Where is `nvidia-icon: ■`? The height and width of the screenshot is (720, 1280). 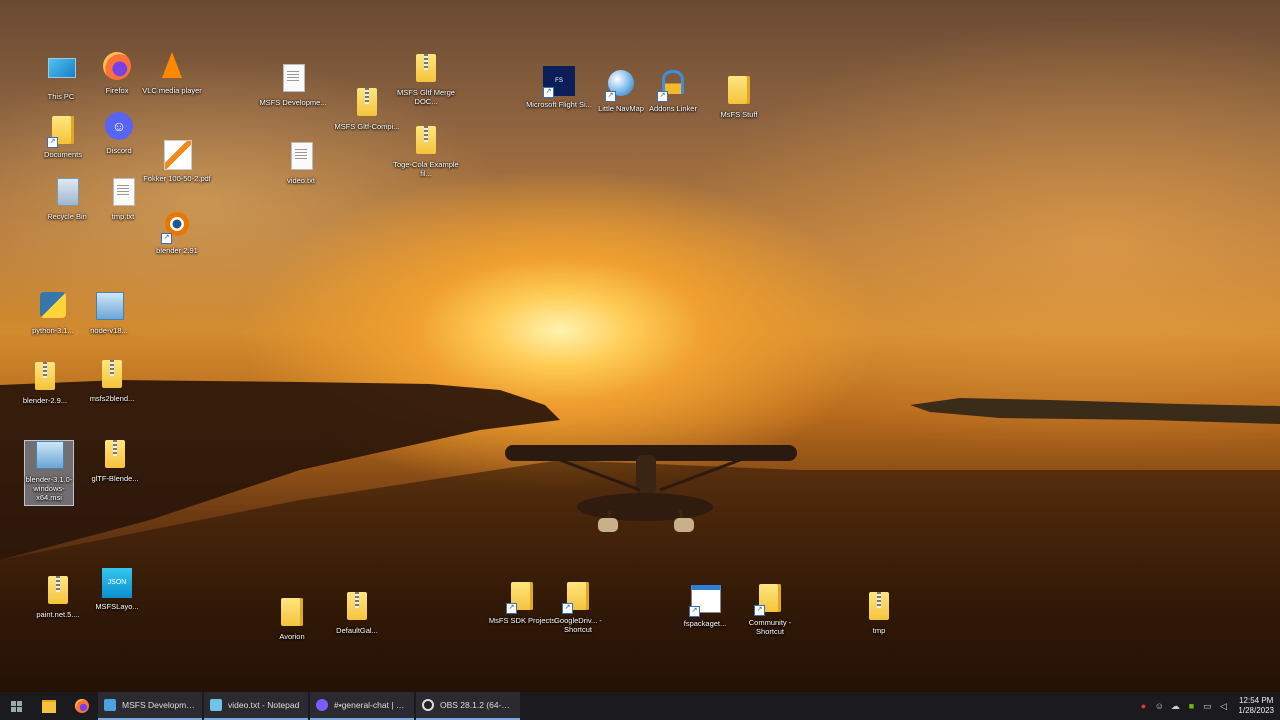
nvidia-icon: ■ is located at coordinates (1191, 706).